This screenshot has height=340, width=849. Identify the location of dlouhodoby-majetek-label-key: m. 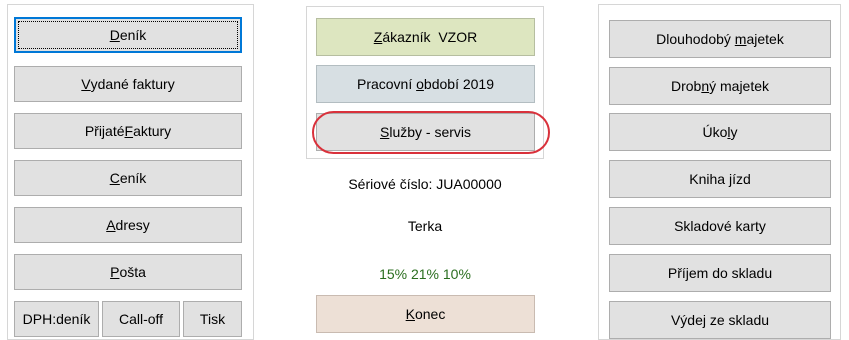
(740, 39).